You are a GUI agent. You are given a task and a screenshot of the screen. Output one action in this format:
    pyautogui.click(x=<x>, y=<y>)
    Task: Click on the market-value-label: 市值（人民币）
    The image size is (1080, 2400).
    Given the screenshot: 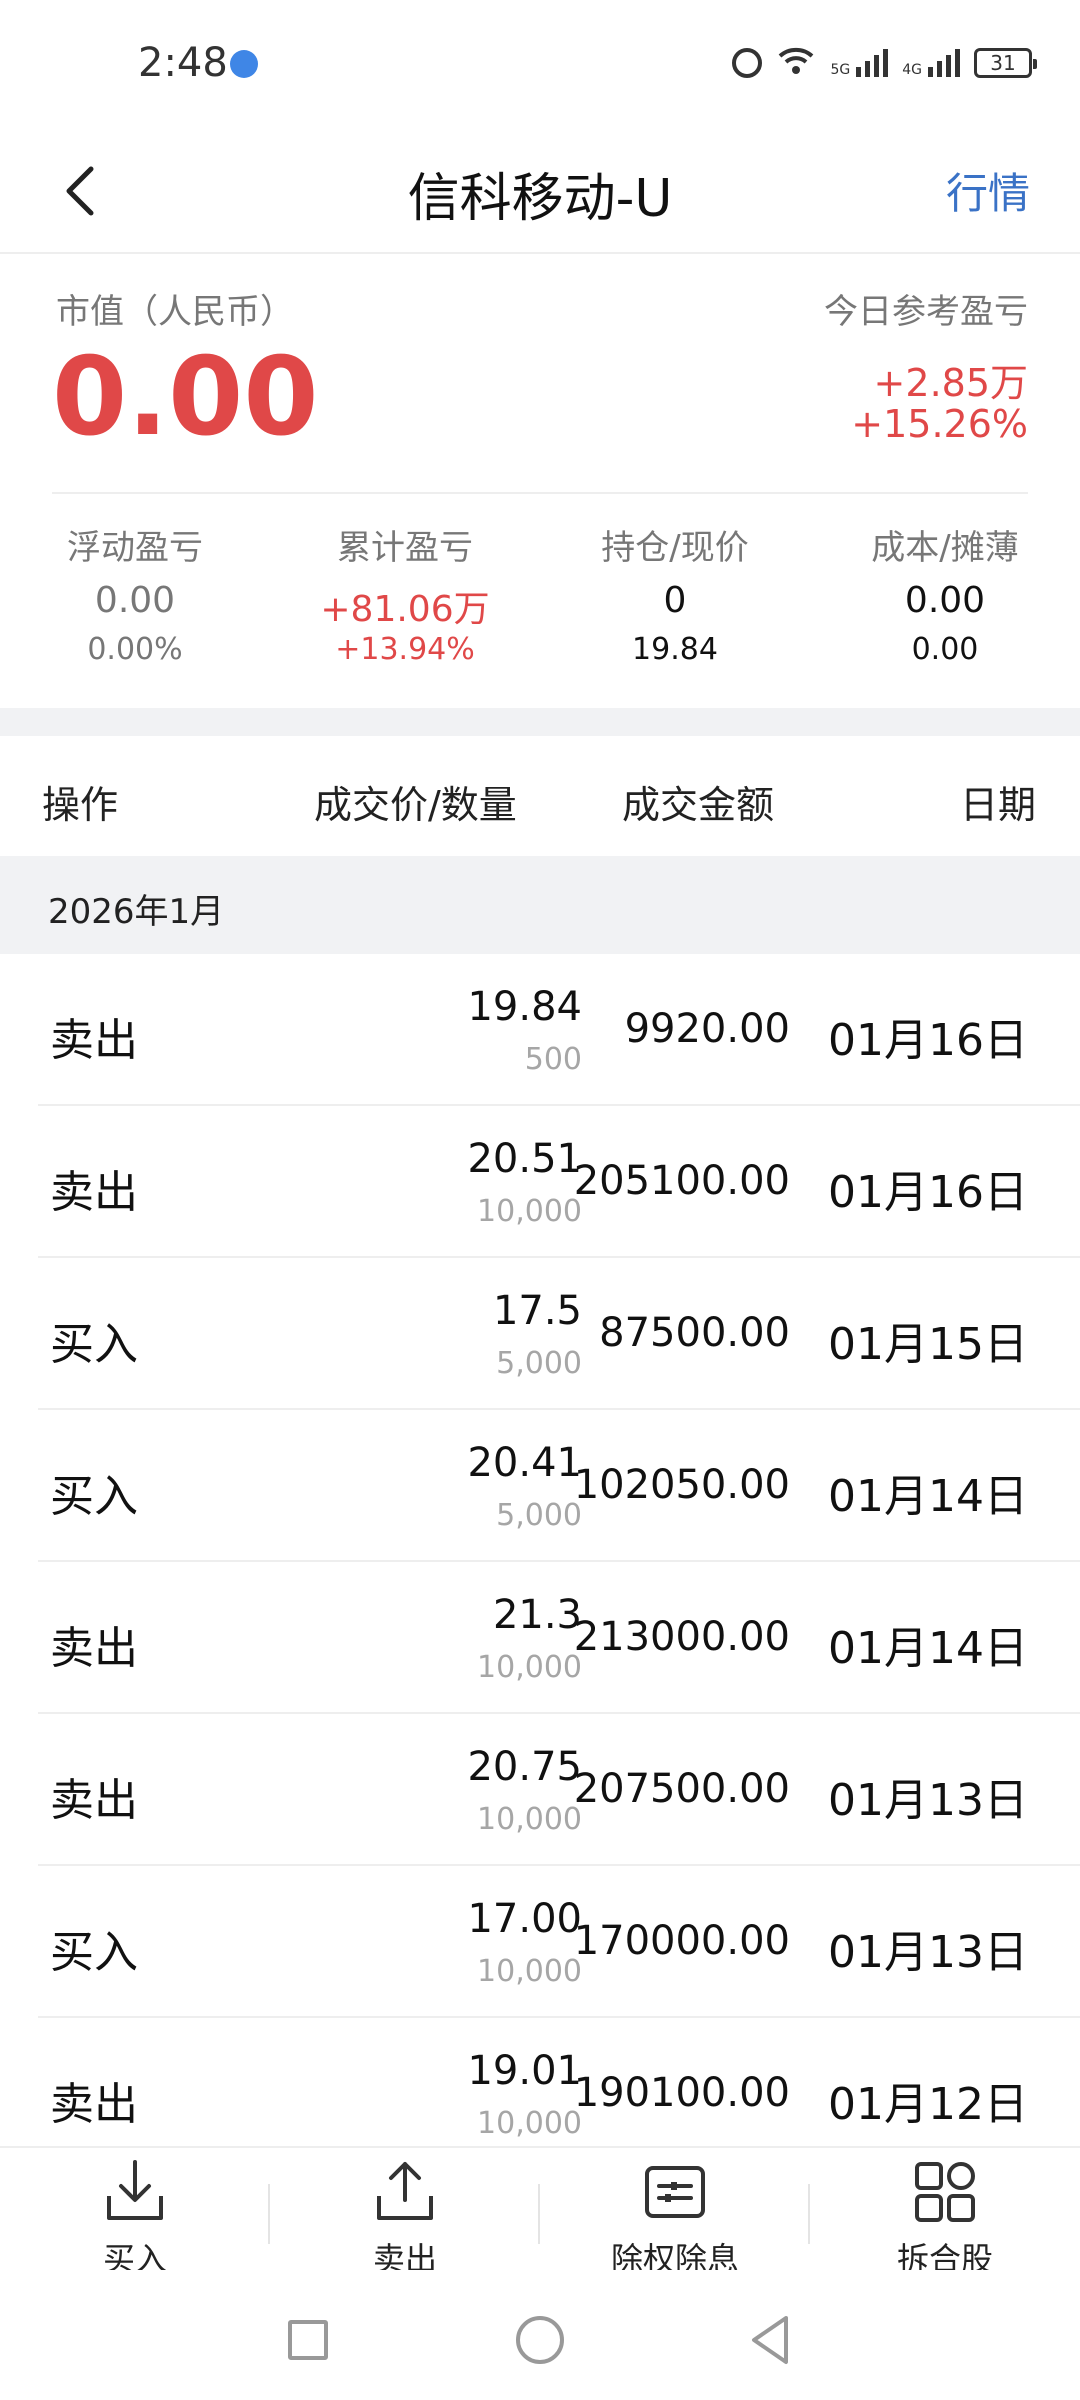 What is the action you would take?
    pyautogui.click(x=175, y=312)
    